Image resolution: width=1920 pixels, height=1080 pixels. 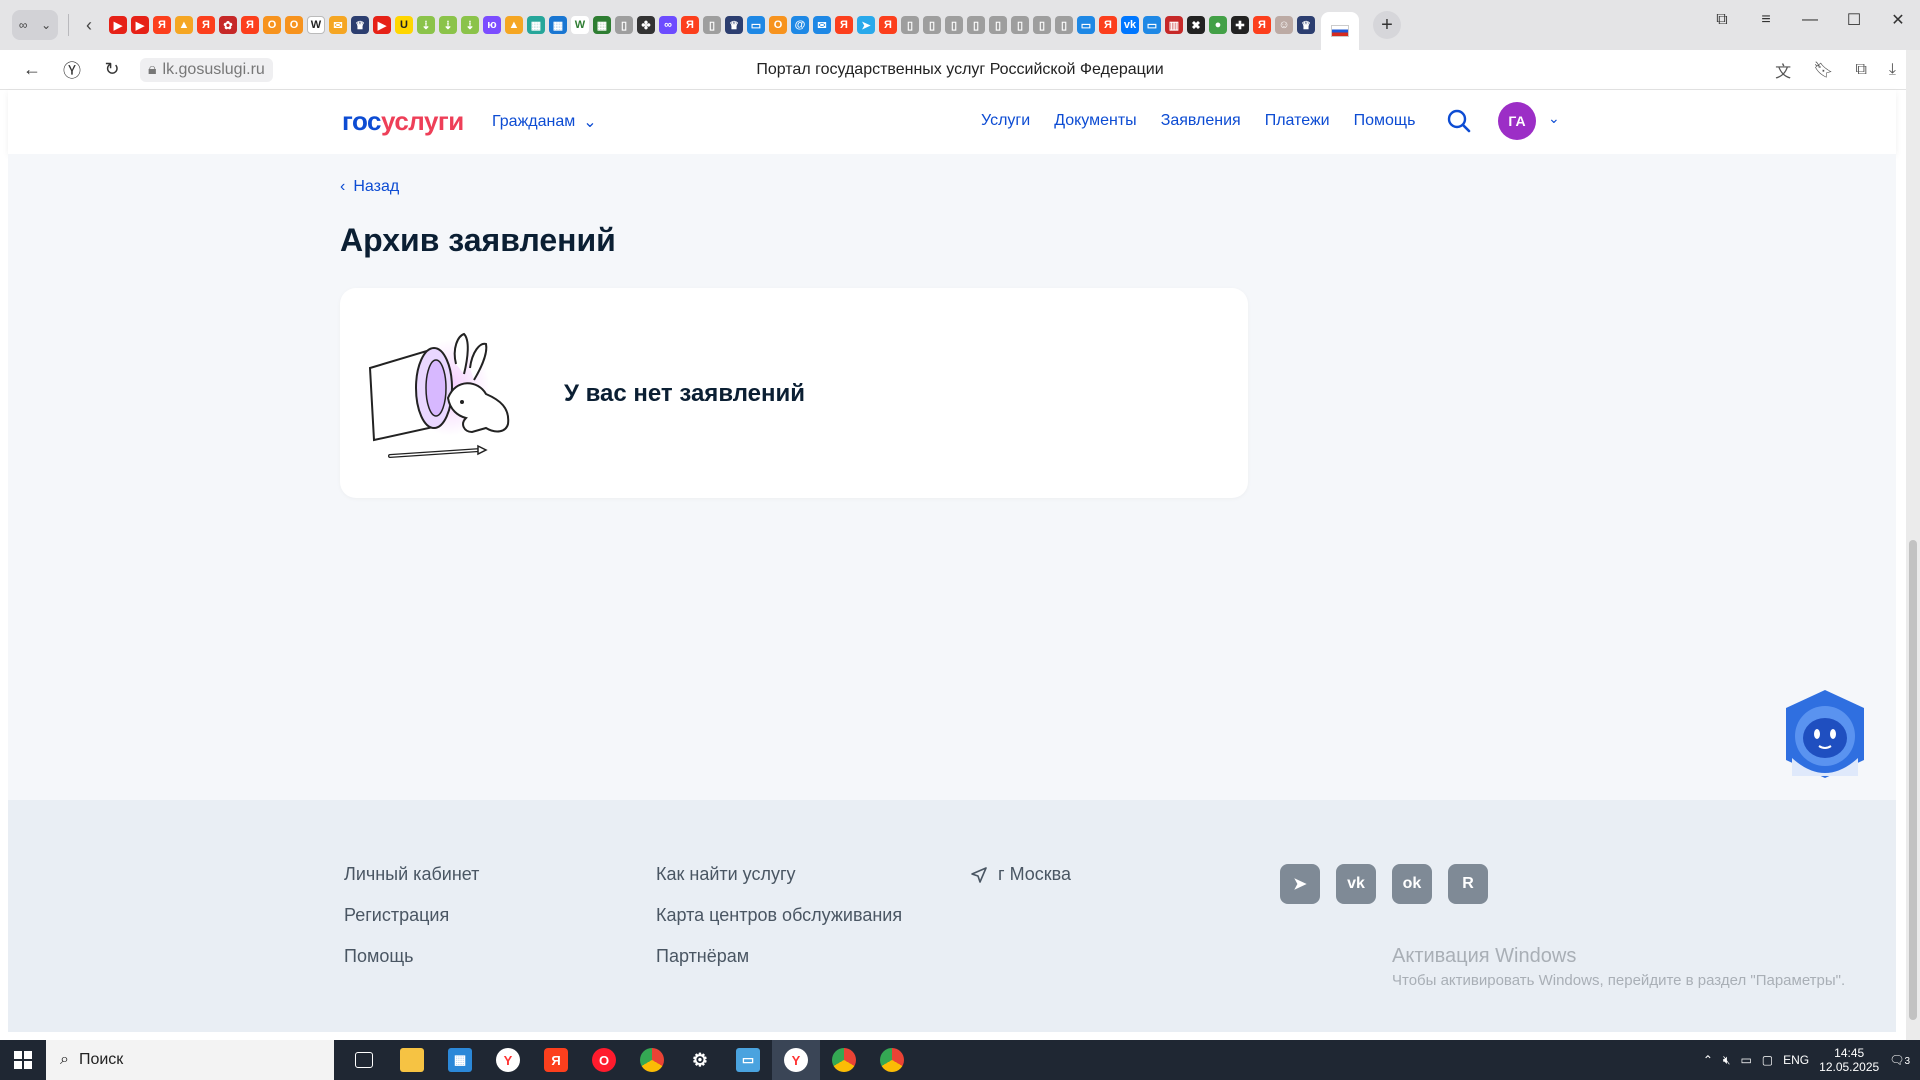 What do you see at coordinates (89, 25) in the screenshot?
I see `tabs-scroll-left-icon: ‹` at bounding box center [89, 25].